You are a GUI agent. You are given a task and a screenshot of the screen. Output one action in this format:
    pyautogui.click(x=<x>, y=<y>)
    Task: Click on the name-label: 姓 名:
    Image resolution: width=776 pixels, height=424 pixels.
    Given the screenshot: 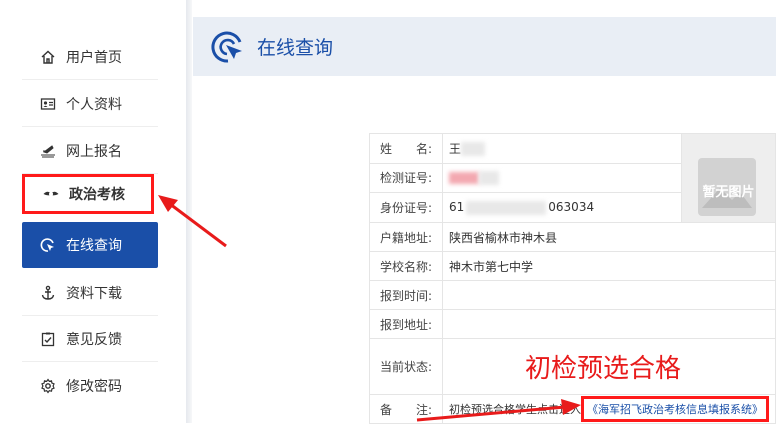 What is the action you would take?
    pyautogui.click(x=406, y=148)
    